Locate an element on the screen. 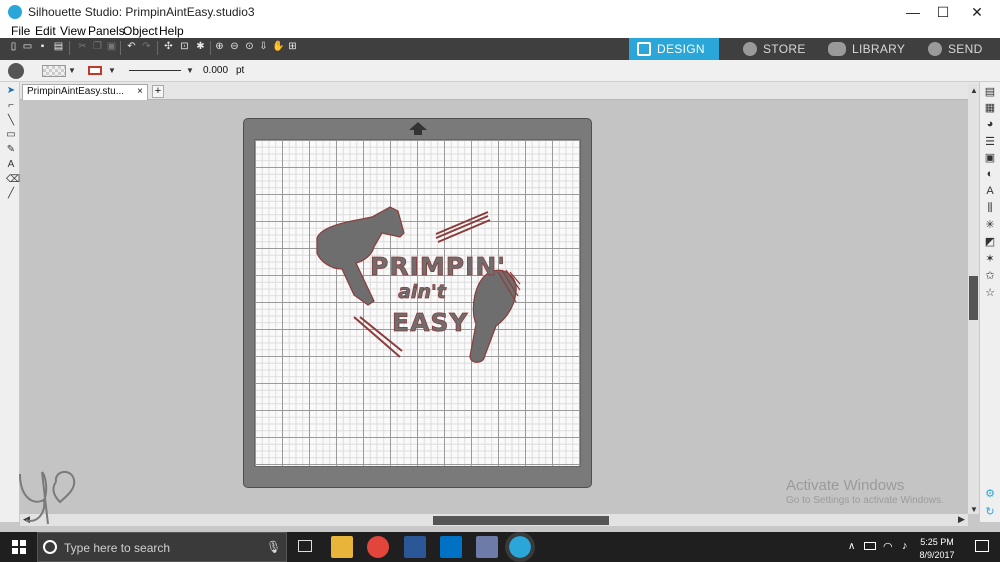  design-page-icon: ▦ is located at coordinates (990, 108).